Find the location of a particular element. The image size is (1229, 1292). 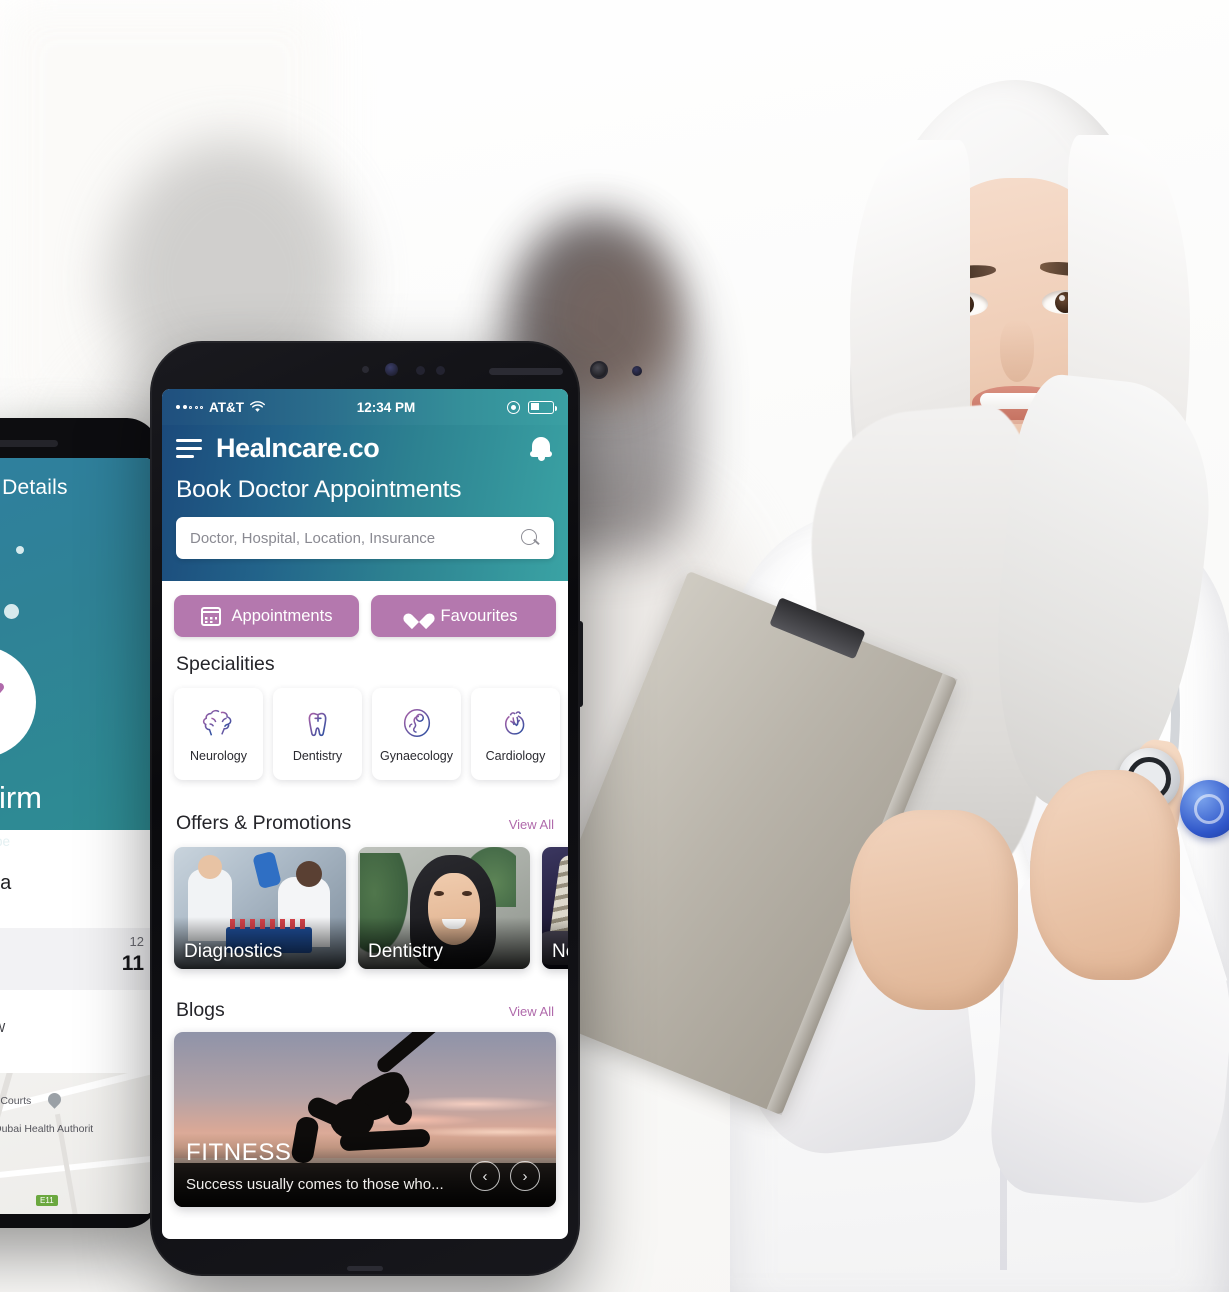

status-bar: AT&T 12:34 PM is located at coordinates (365, 407).